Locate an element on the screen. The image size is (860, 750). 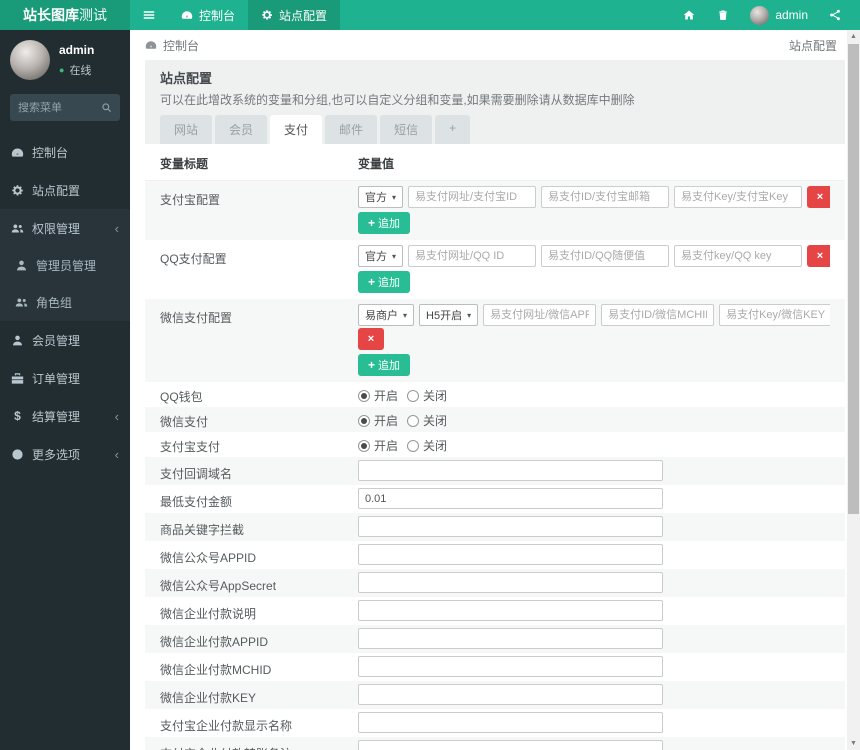
row-label: QQ支付配置 is located at coordinates (193, 259).